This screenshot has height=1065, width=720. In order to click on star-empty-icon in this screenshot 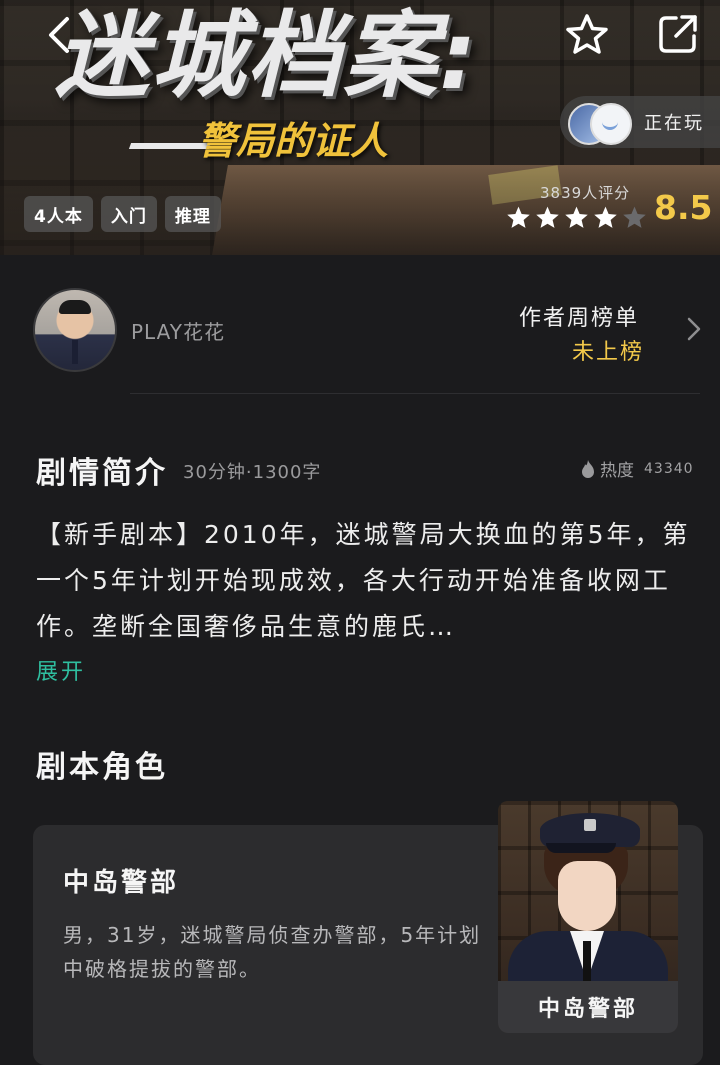, I will do `click(634, 217)`.